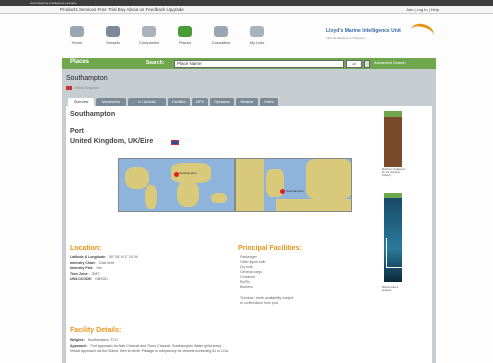  I want to click on location-key: Intensity Chart:, so click(83, 262).